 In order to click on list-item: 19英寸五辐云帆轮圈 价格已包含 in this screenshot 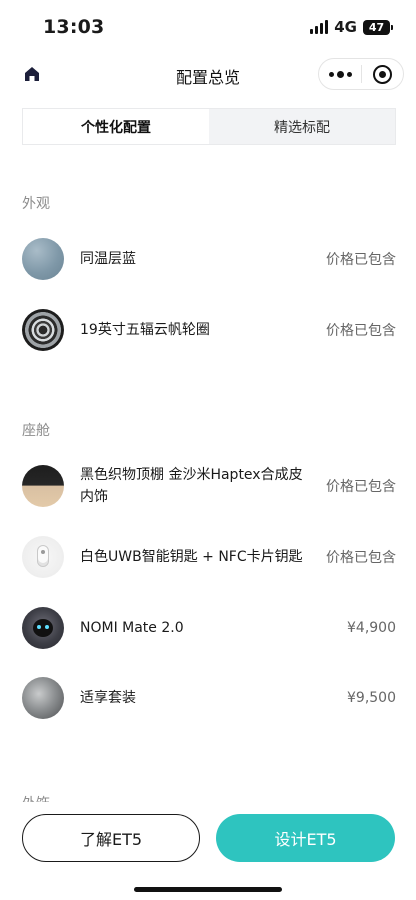, I will do `click(209, 330)`.